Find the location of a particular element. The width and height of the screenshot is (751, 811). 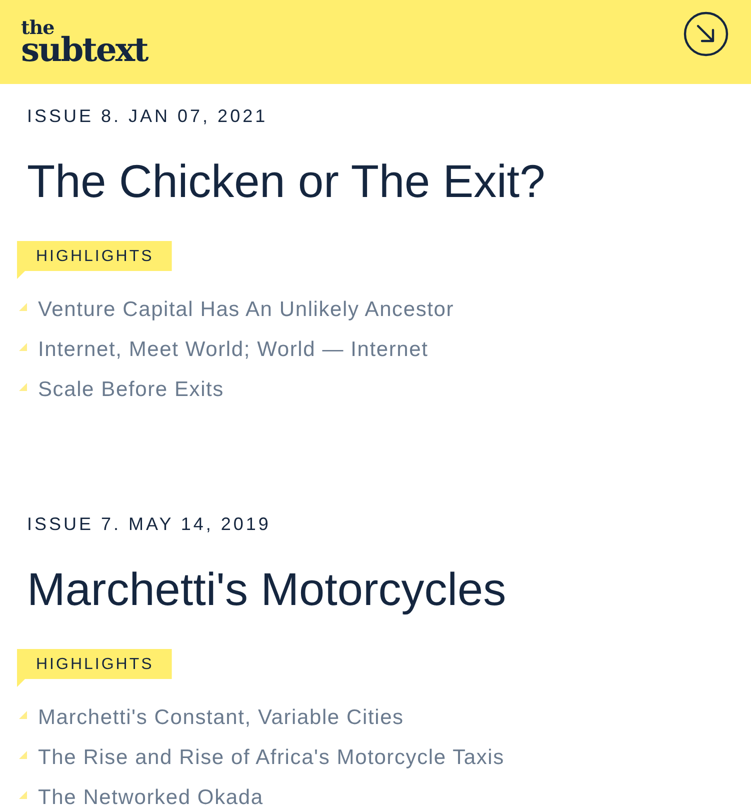

highlight-link: Internet, Meet World; World — Internet is located at coordinates (233, 350).